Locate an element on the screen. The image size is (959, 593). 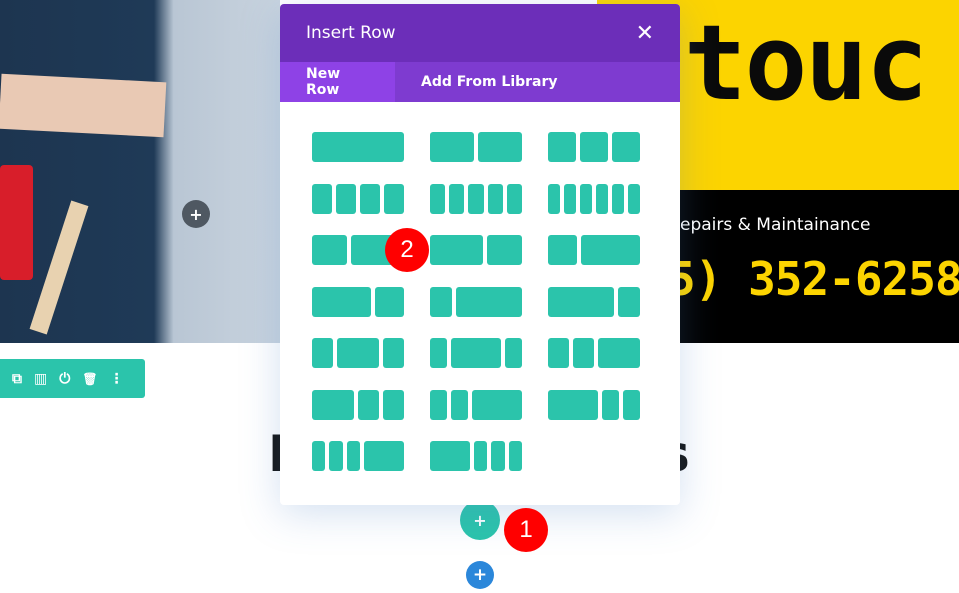
tool-belt is located at coordinates (83, 105).